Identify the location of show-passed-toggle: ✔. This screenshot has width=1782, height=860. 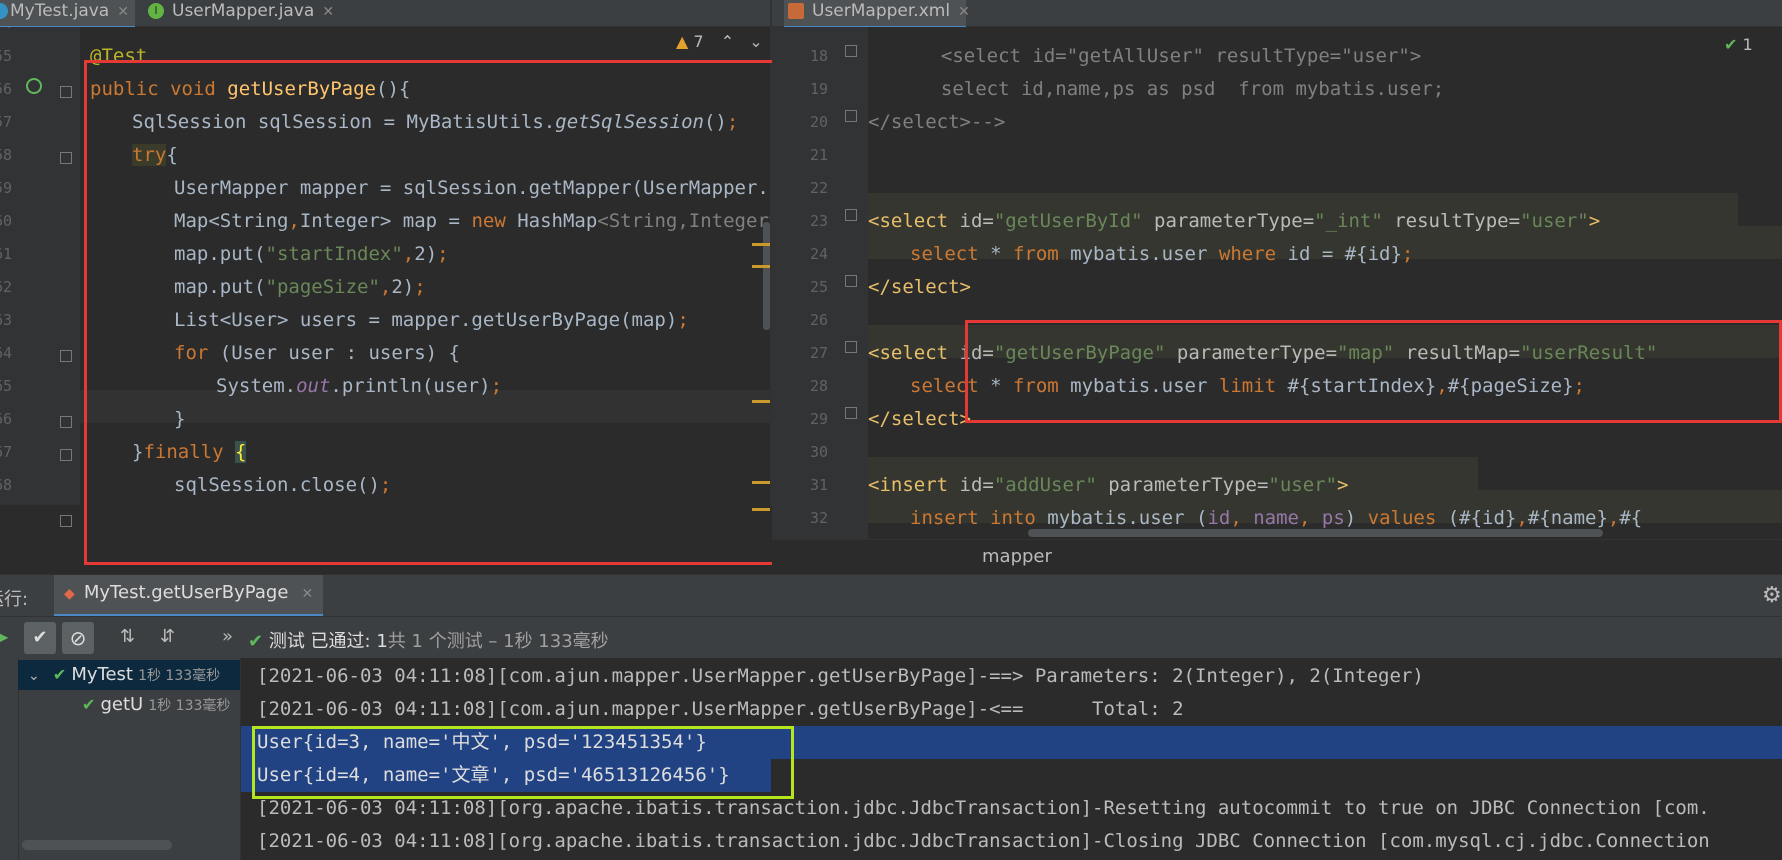
(40, 638).